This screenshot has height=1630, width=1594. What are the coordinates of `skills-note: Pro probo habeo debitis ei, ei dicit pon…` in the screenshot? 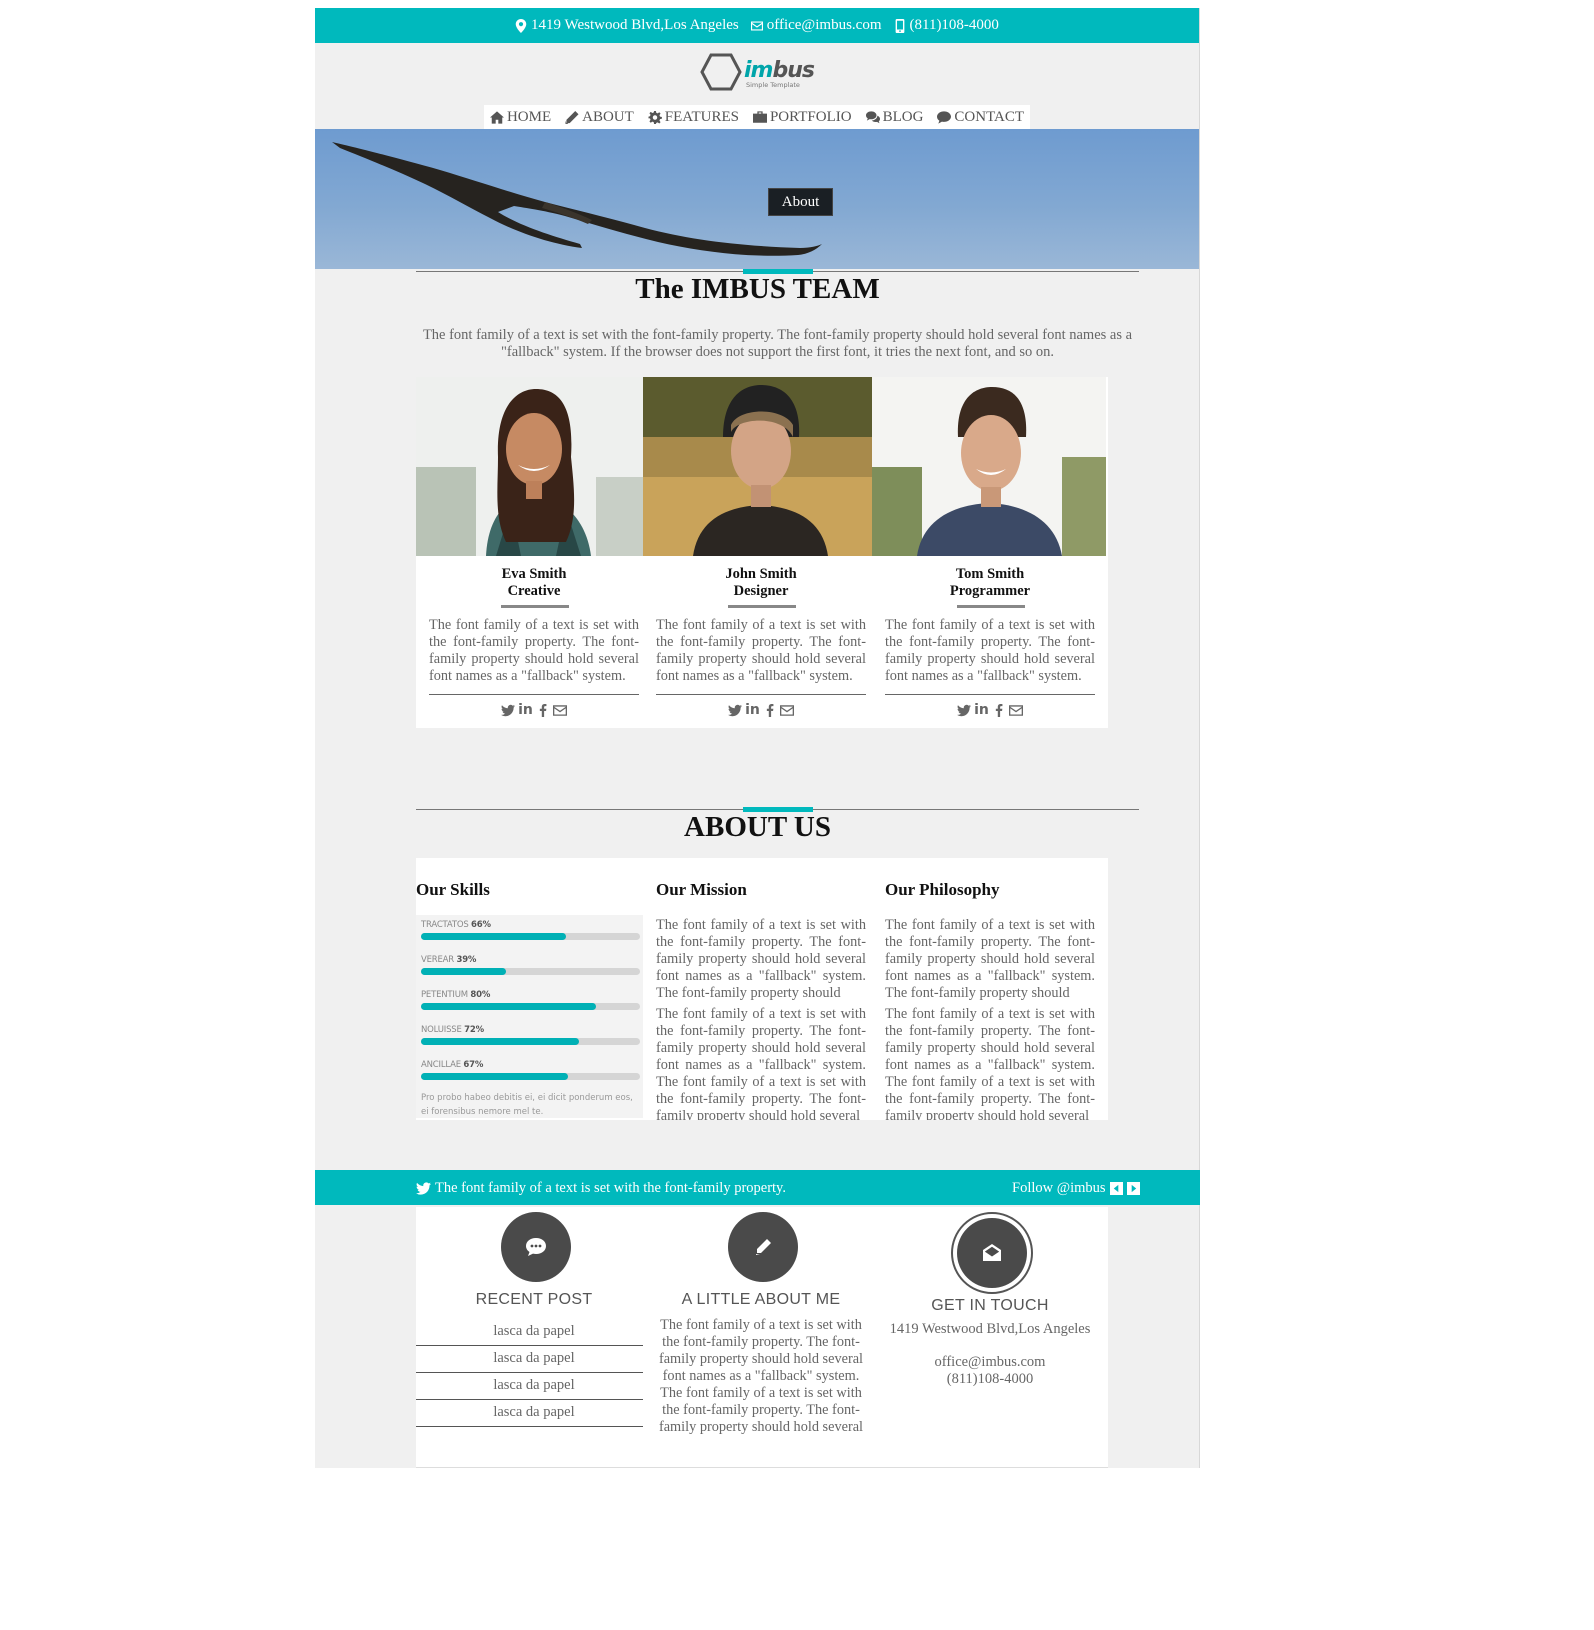 It's located at (527, 1105).